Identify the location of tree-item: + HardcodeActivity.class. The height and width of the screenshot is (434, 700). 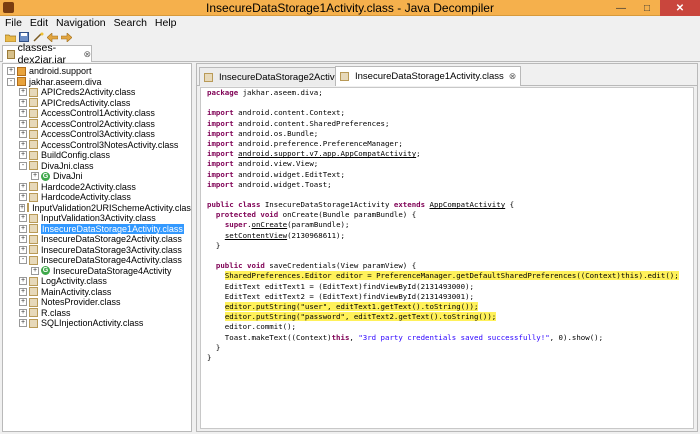
(97, 197).